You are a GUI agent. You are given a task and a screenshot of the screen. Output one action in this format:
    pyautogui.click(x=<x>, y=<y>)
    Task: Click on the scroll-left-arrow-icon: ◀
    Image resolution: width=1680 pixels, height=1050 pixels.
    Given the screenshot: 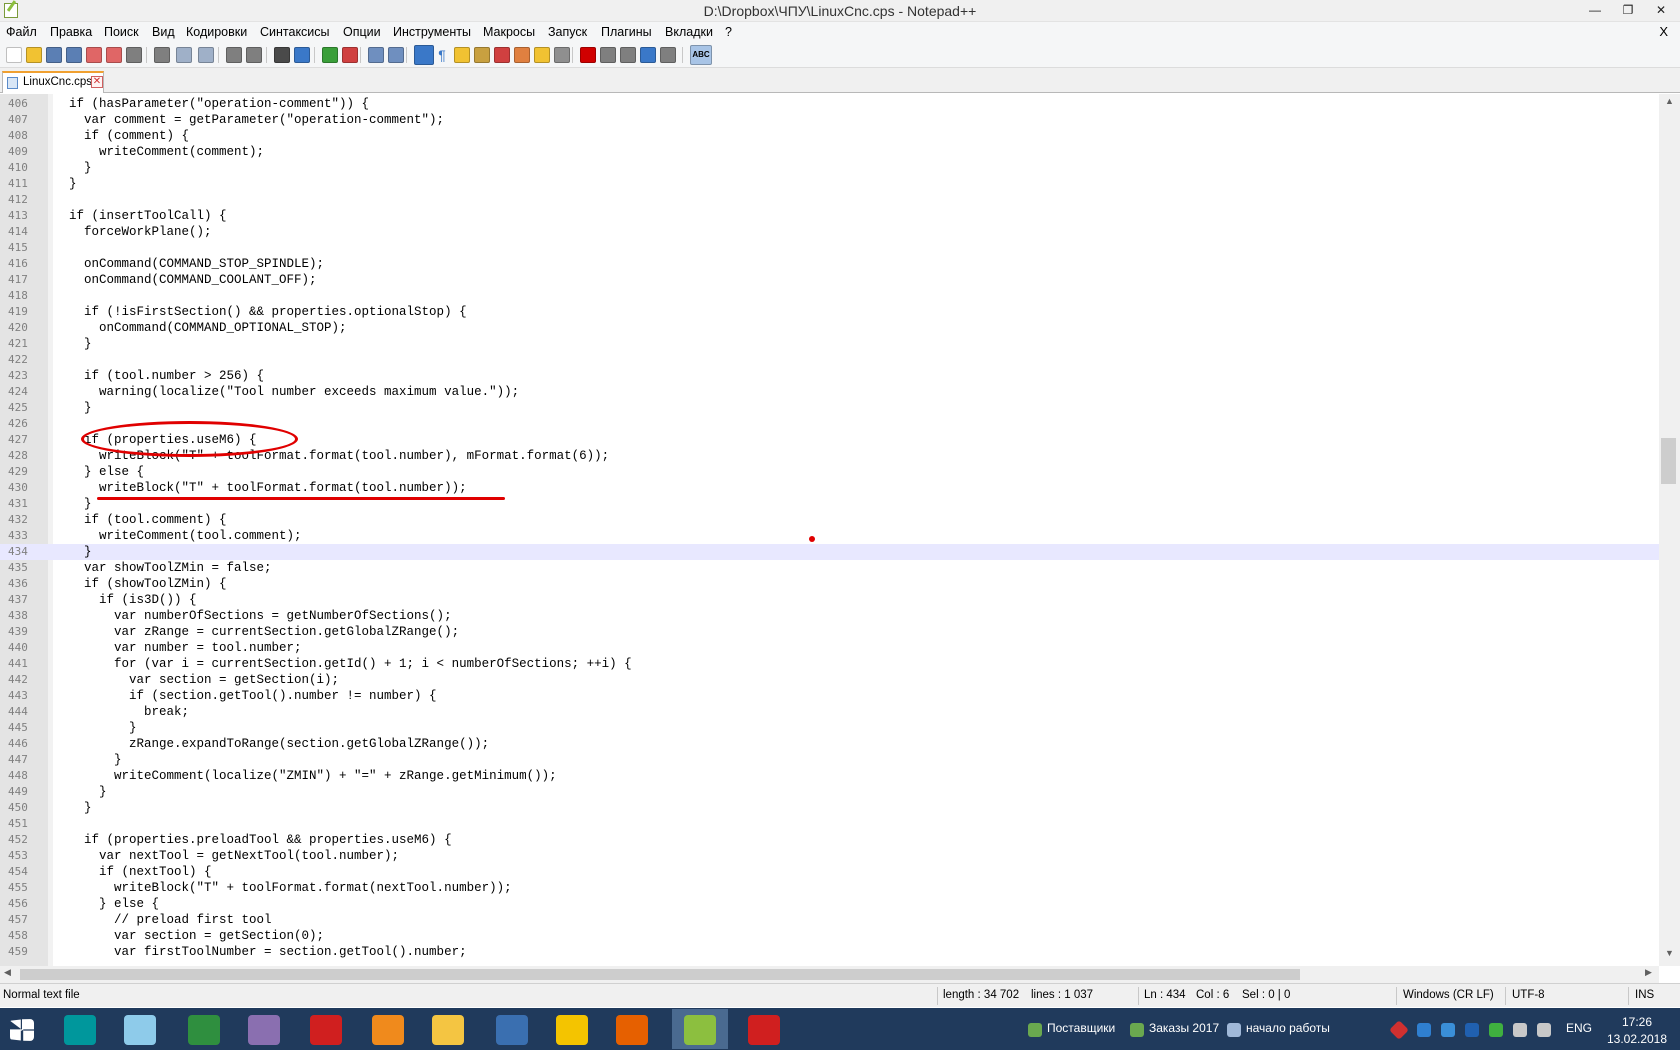 What is the action you would take?
    pyautogui.click(x=7, y=972)
    